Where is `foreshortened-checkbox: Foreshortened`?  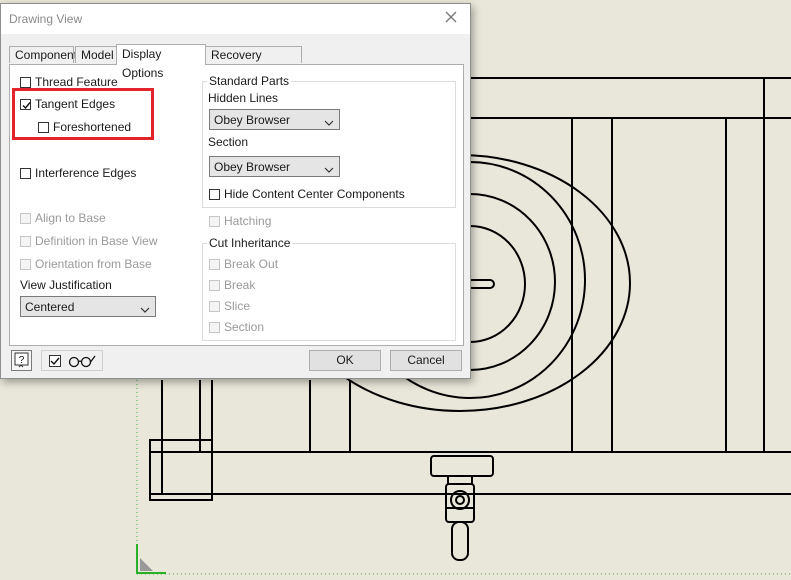 foreshortened-checkbox: Foreshortened is located at coordinates (84, 127).